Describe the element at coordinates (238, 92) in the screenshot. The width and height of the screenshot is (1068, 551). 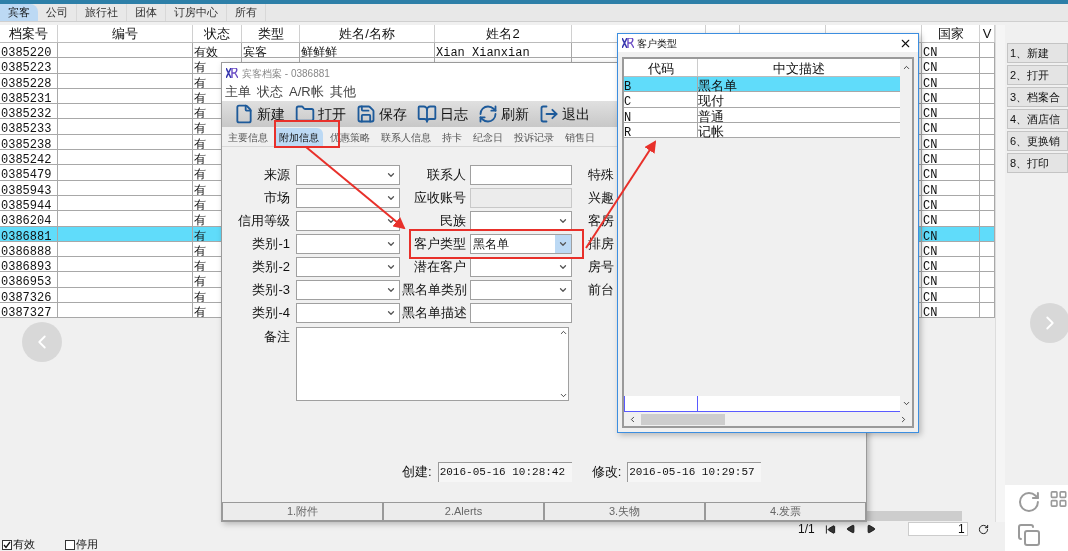
I see `menu-item: 主单` at that location.